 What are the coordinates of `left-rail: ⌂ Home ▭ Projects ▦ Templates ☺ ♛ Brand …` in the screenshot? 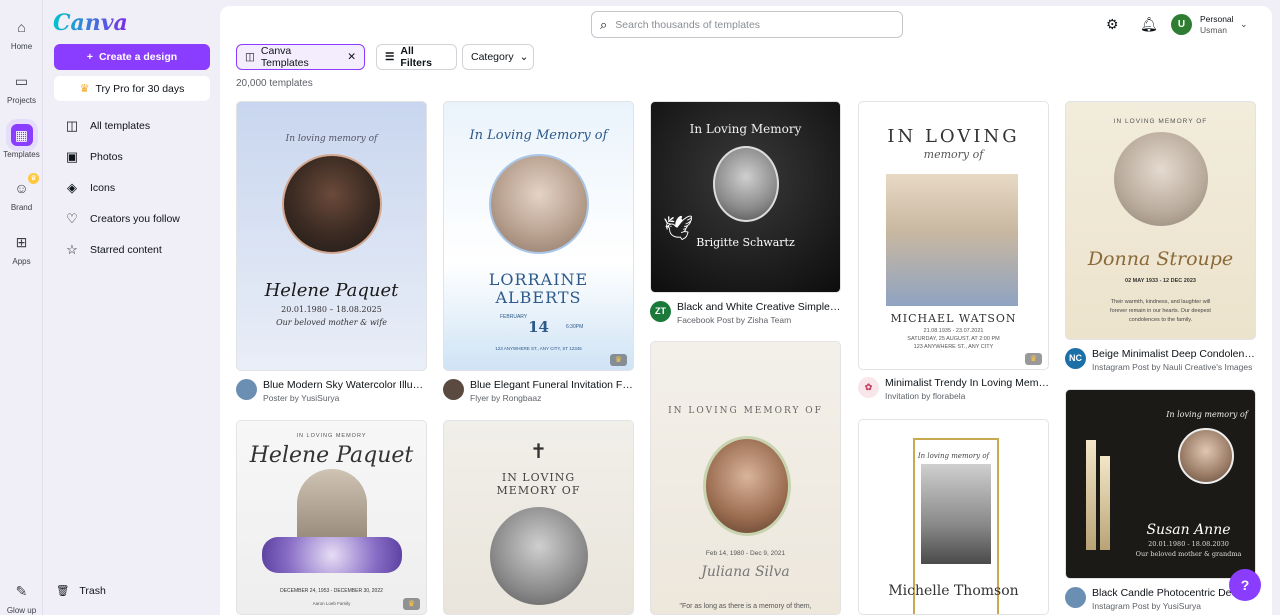 It's located at (21, 307).